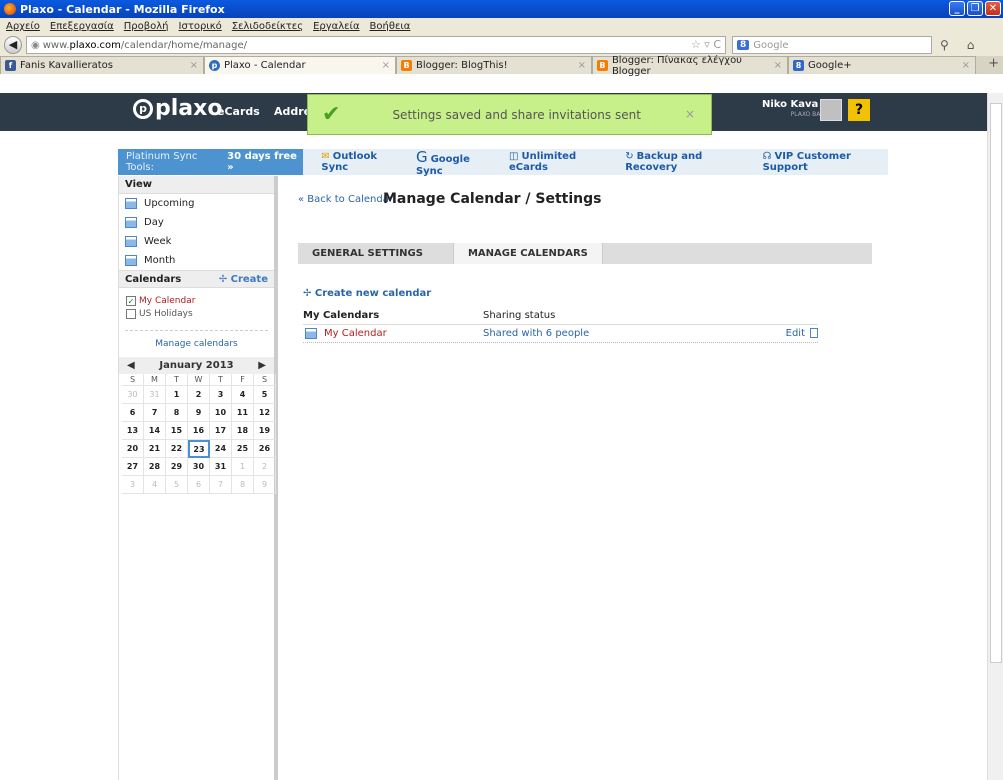 The height and width of the screenshot is (780, 1003). I want to click on manage-calendars-link: Manage calendars, so click(196, 342).